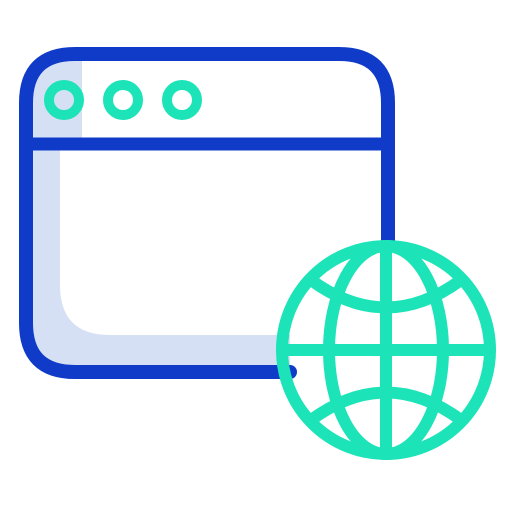  What do you see at coordinates (182, 100) in the screenshot?
I see `dot-3-icon` at bounding box center [182, 100].